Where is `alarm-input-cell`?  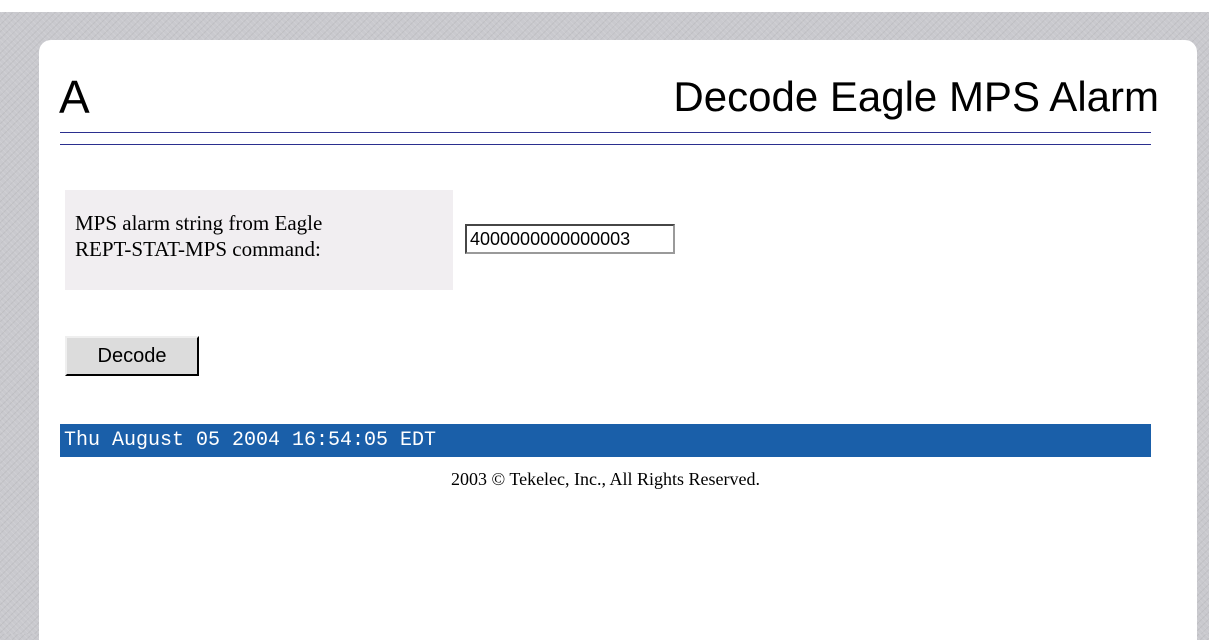 alarm-input-cell is located at coordinates (798, 240).